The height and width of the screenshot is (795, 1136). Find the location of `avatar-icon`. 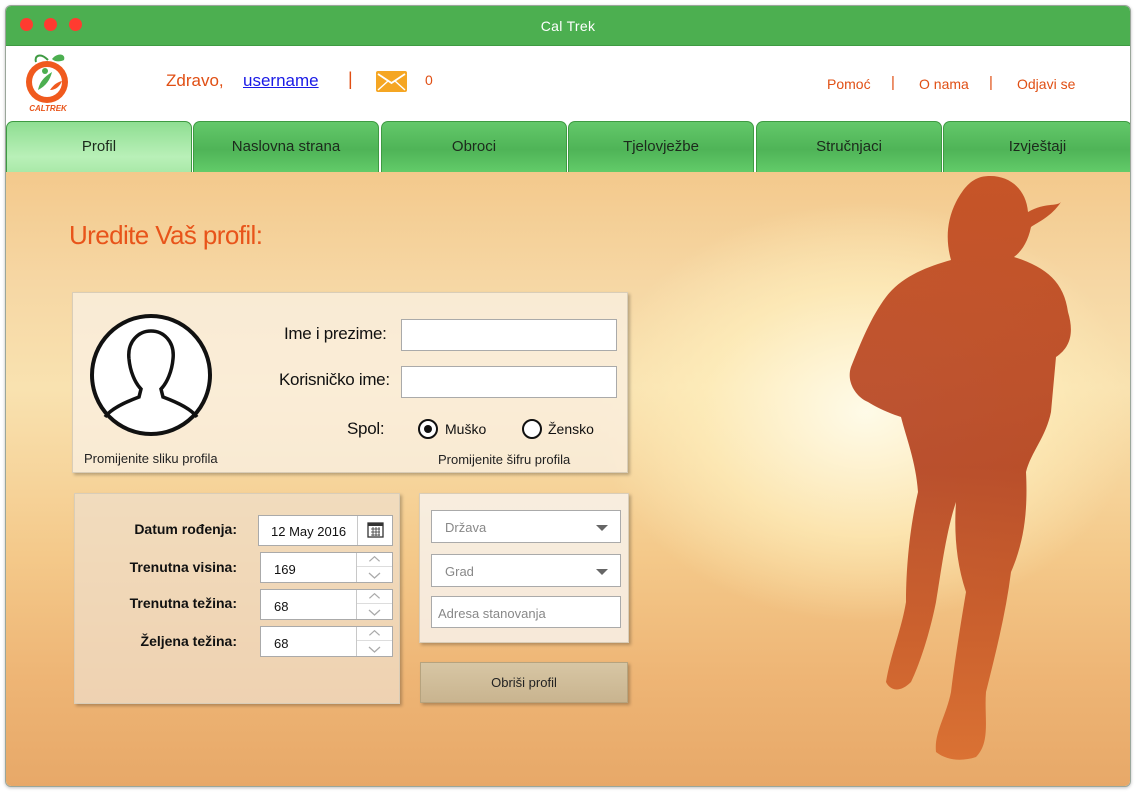

avatar-icon is located at coordinates (151, 375).